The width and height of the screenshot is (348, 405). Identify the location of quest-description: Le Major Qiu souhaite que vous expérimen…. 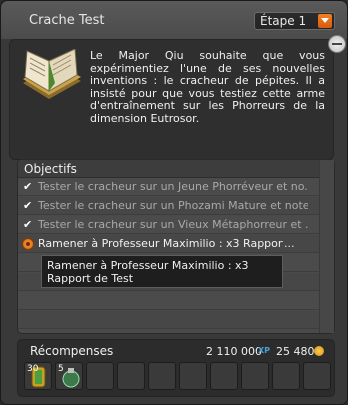
(207, 87).